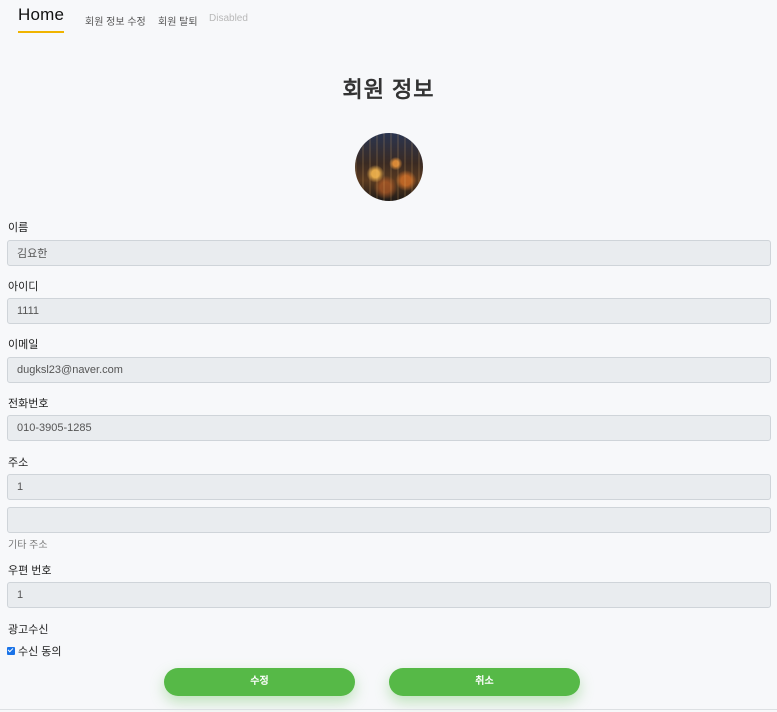 This screenshot has height=712, width=777. What do you see at coordinates (259, 682) in the screenshot?
I see `submit-button: 수정` at bounding box center [259, 682].